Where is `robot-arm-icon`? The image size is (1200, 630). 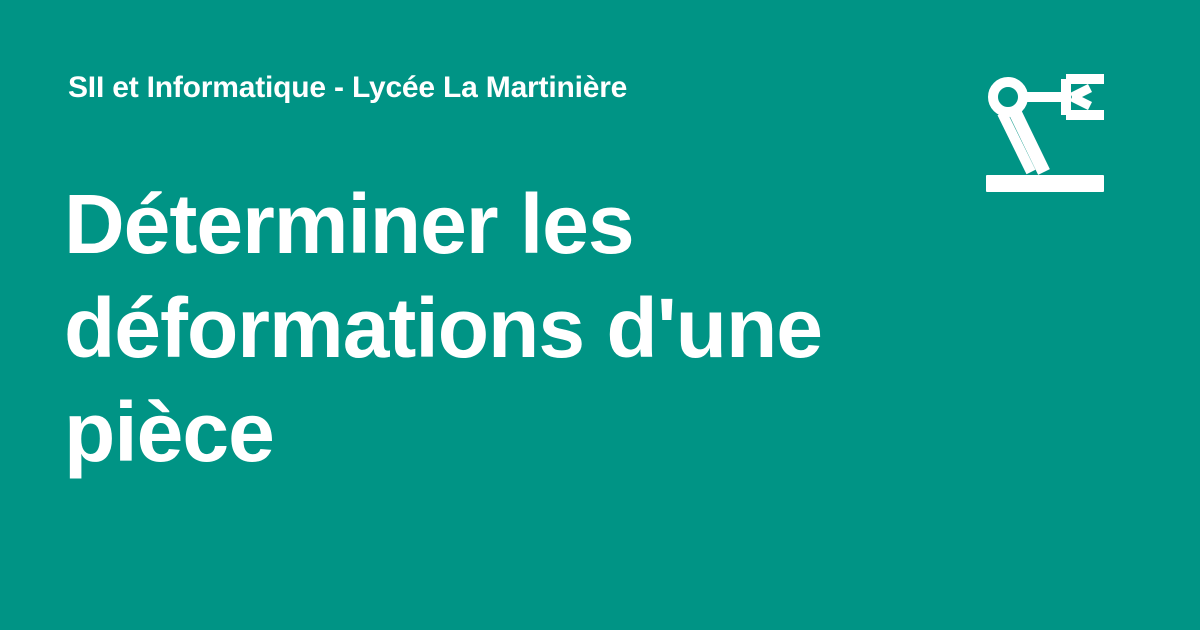 robot-arm-icon is located at coordinates (1044, 130).